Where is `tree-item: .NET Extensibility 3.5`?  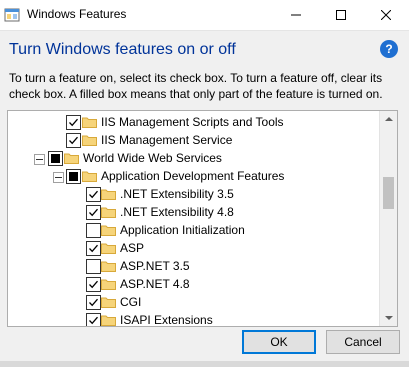 tree-item: .NET Extensibility 3.5 is located at coordinates (194, 195).